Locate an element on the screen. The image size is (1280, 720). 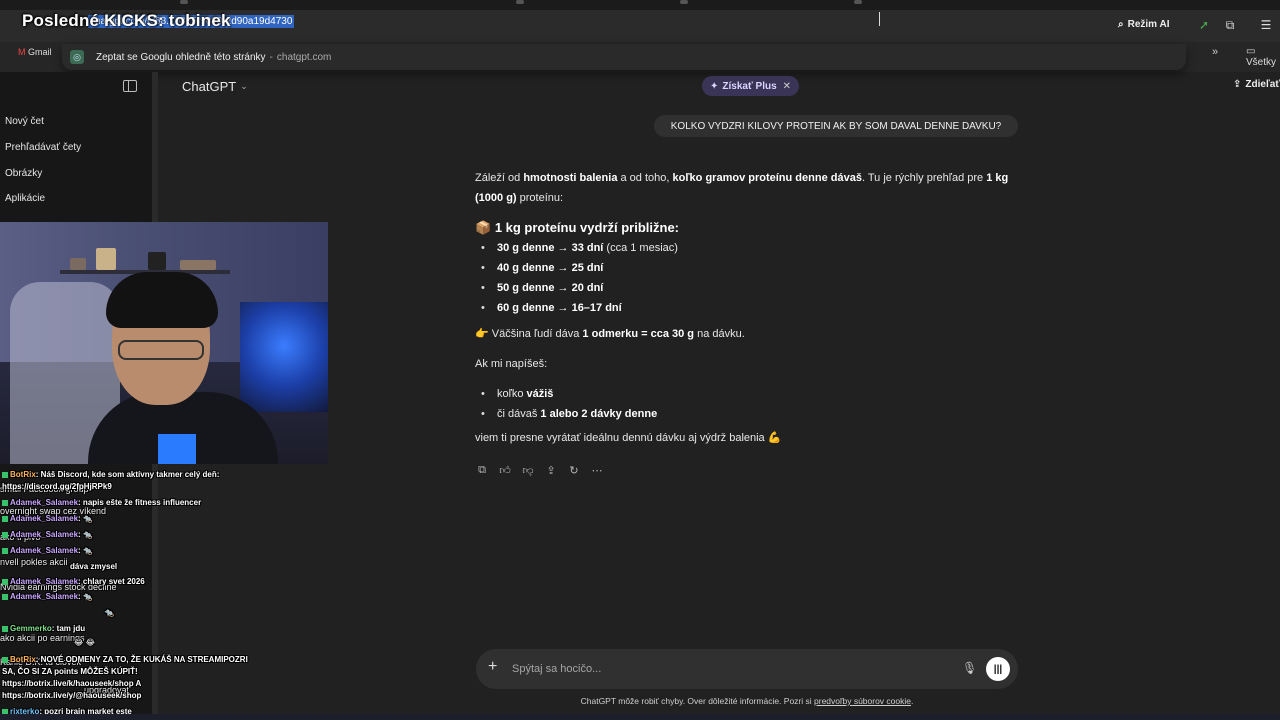
webcam-person-hair is located at coordinates (162, 300).